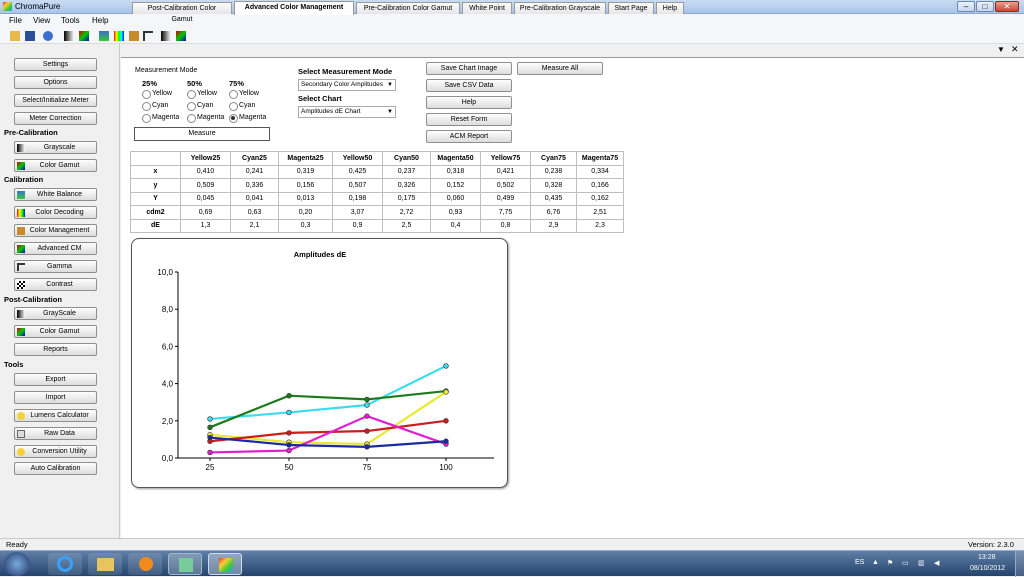 The image size is (1024, 577). What do you see at coordinates (455, 225) in the screenshot?
I see `table-cell: 0,4` at bounding box center [455, 225].